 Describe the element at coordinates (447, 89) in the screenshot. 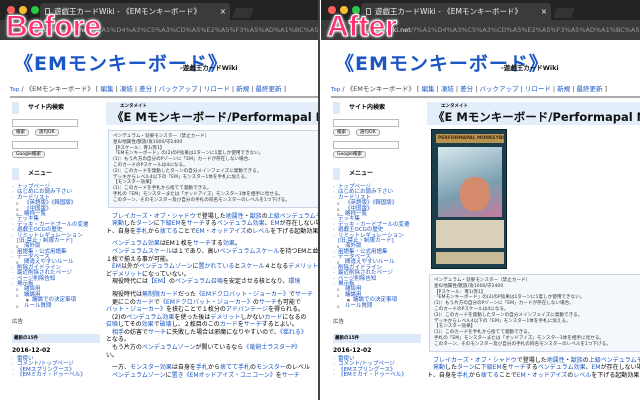

I see `nav-link: 凍結` at that location.